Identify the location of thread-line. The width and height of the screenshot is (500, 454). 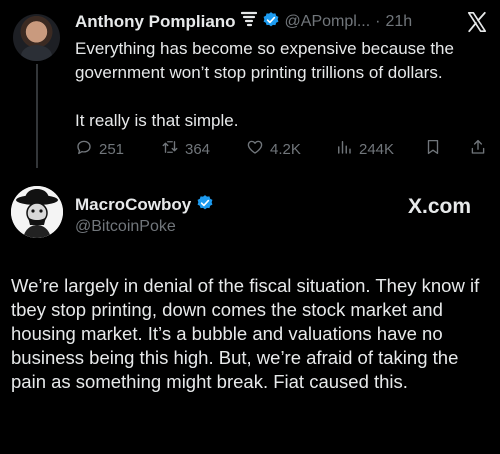
(37, 116).